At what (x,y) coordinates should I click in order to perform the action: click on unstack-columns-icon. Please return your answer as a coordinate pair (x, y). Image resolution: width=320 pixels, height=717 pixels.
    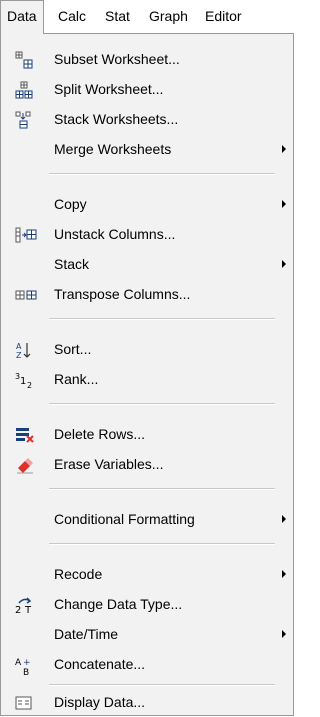
    Looking at the image, I should click on (26, 234).